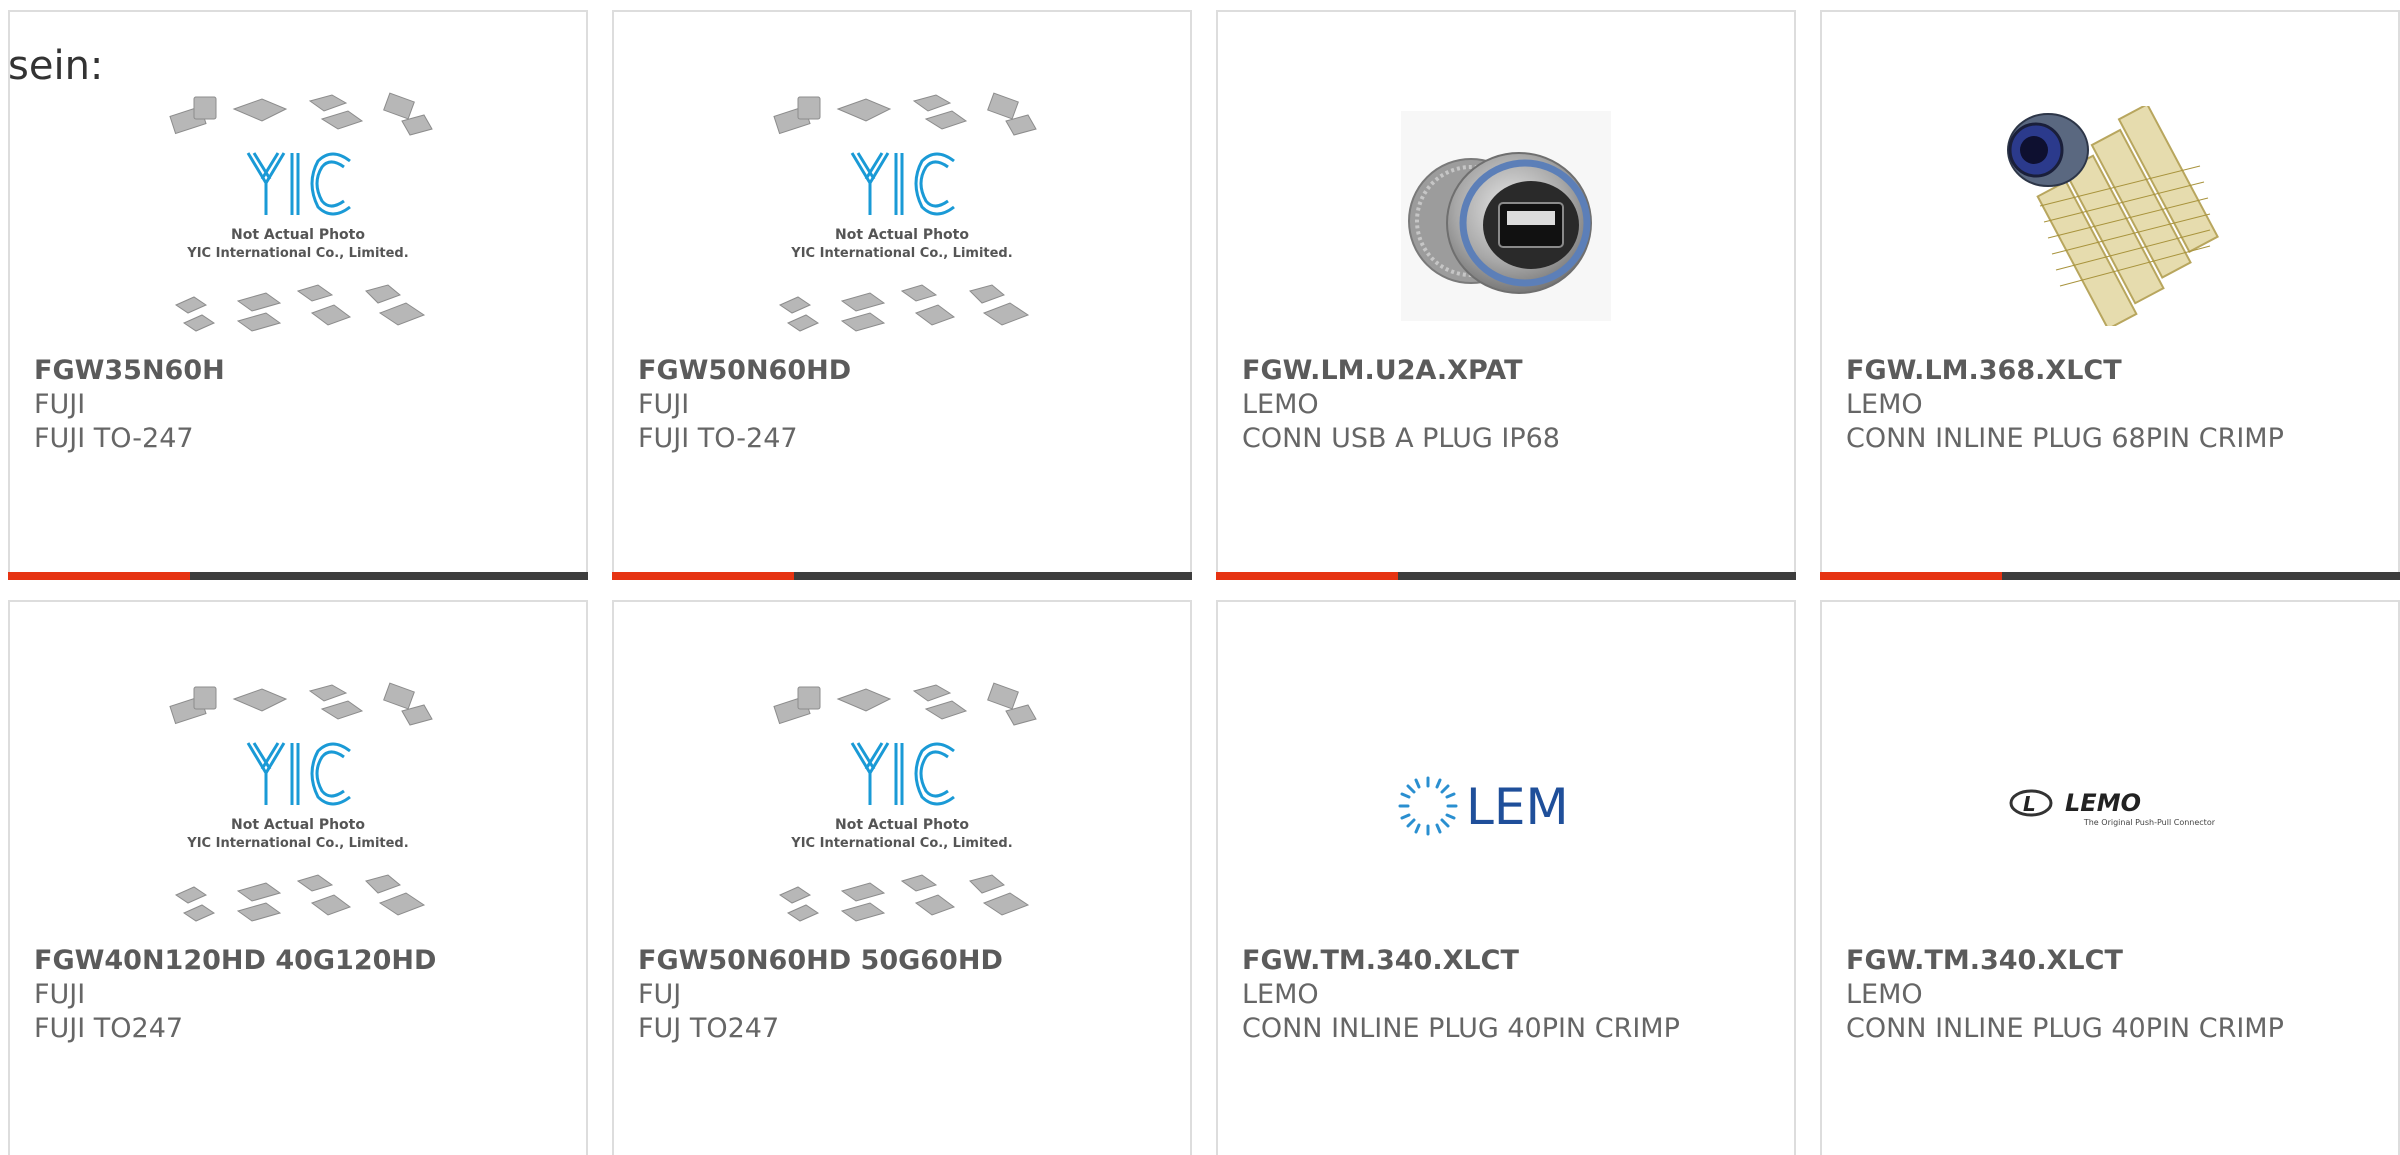 This screenshot has height=1155, width=2400. Describe the element at coordinates (660, 994) in the screenshot. I see `manufacturer: FUJ` at that location.